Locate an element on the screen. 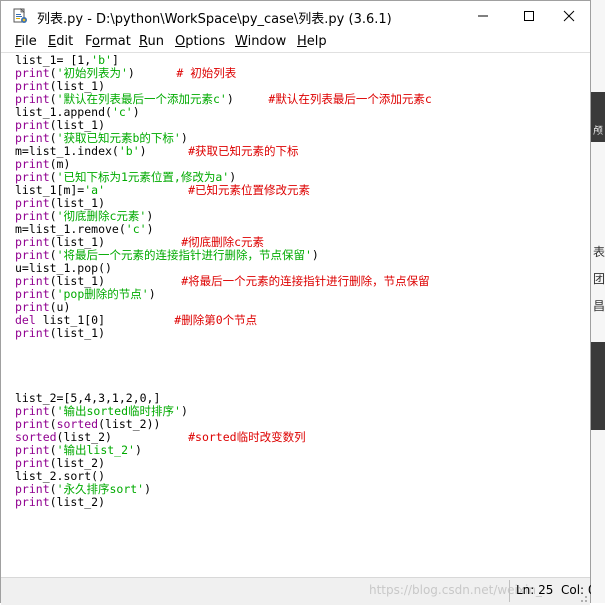 The width and height of the screenshot is (605, 605). code-token: '输出list_2' is located at coordinates (95, 450).